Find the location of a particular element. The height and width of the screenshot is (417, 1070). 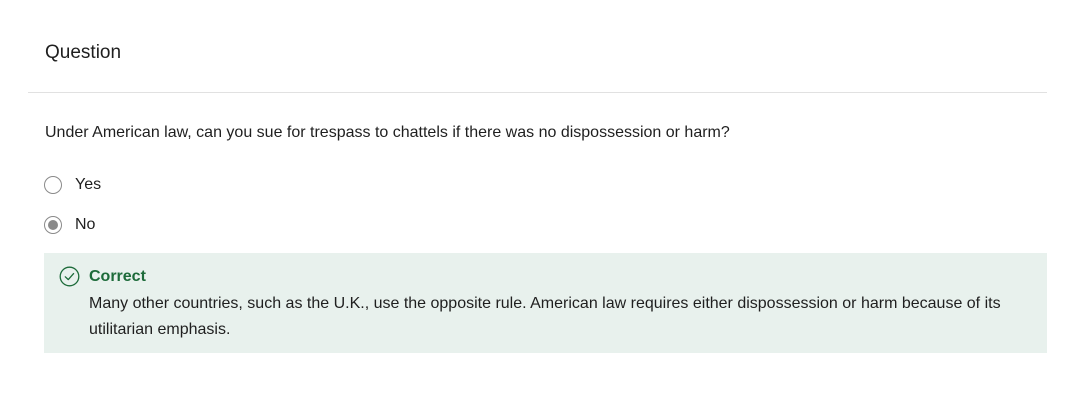

option-no: No is located at coordinates (69, 225).